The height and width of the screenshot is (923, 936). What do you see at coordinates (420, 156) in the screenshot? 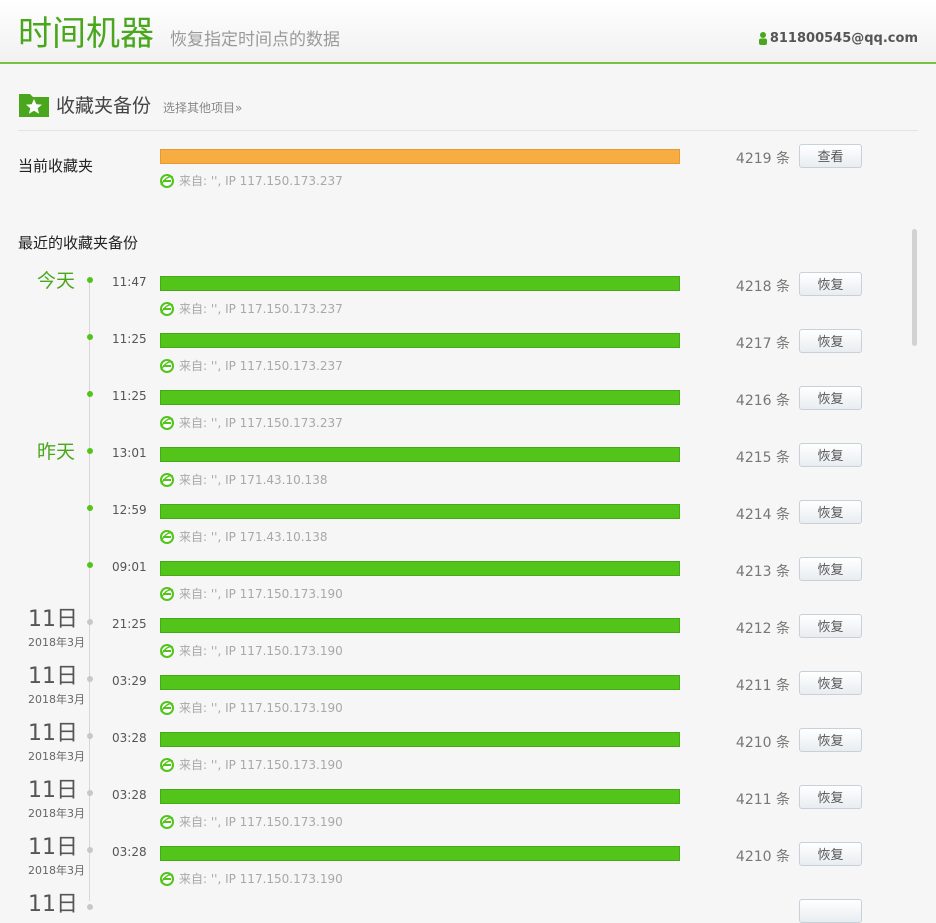
I see `current-favorites-bar` at bounding box center [420, 156].